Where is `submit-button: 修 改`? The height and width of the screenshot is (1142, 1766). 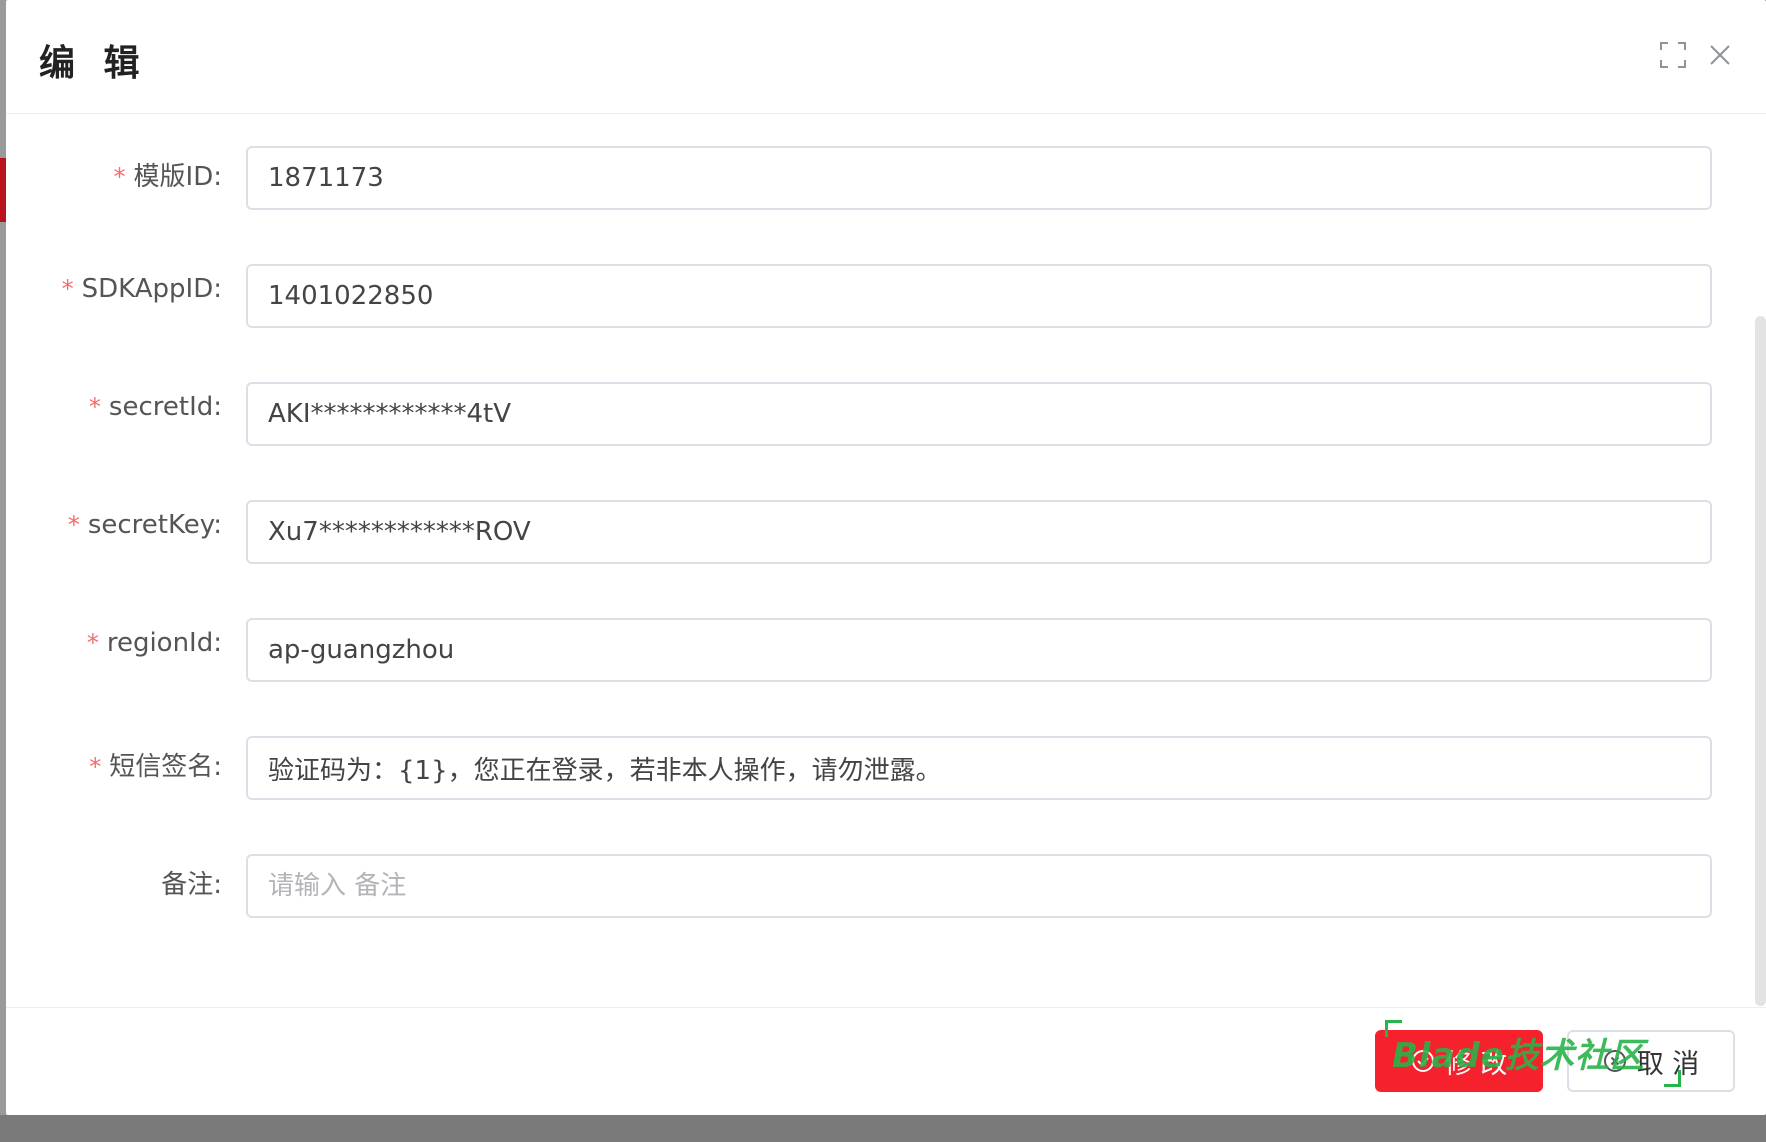 submit-button: 修 改 is located at coordinates (1459, 1061).